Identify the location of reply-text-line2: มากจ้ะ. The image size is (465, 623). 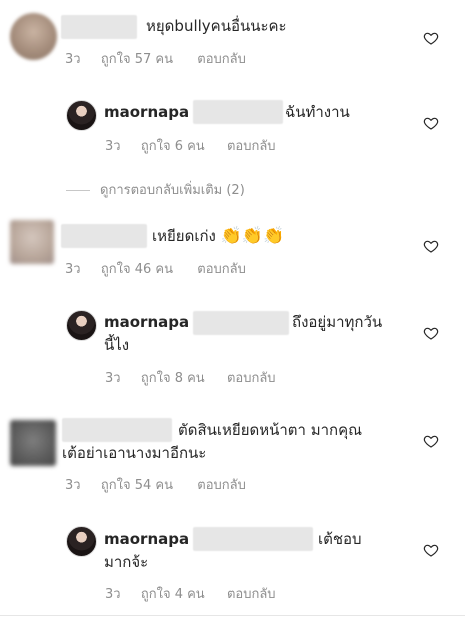
(126, 562).